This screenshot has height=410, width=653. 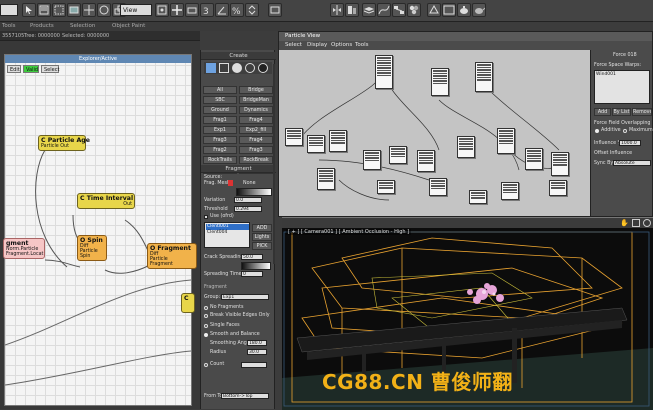 I want to click on create-button-rocktrails: RockTrails, so click(x=220, y=160).